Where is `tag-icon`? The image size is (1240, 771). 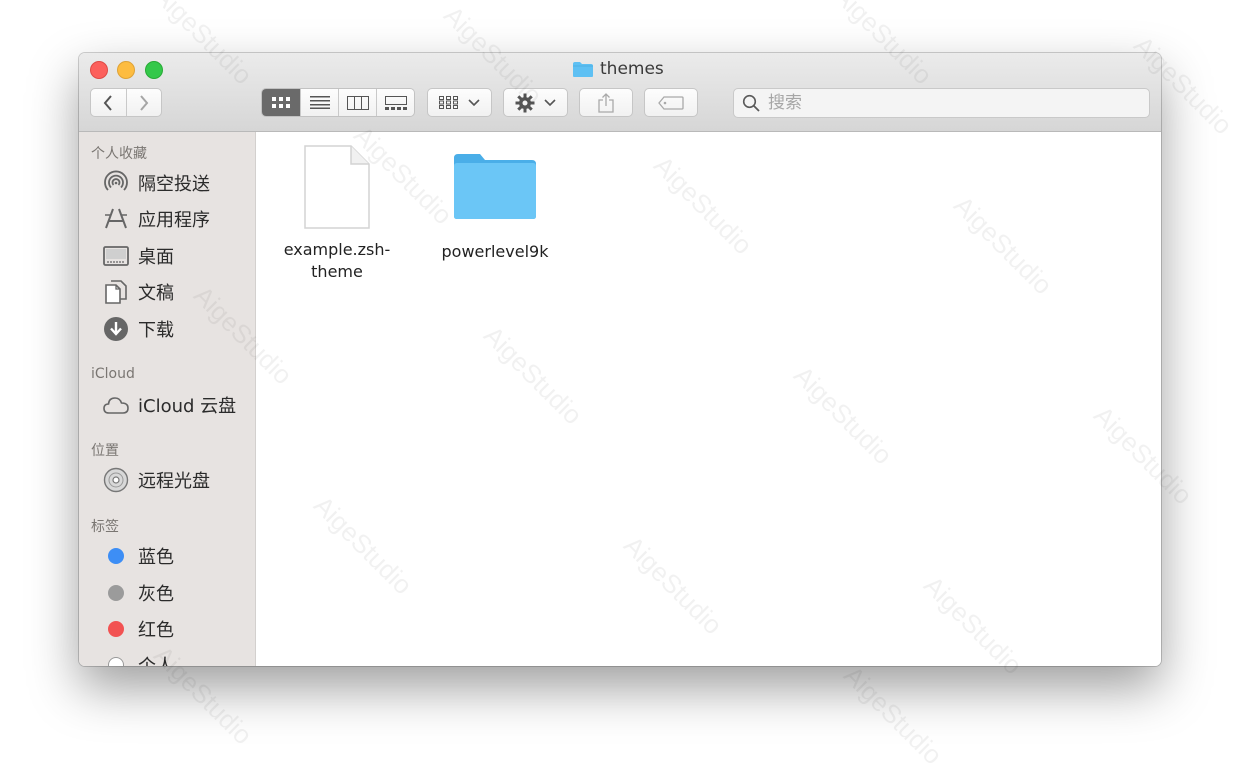
tag-icon is located at coordinates (671, 102).